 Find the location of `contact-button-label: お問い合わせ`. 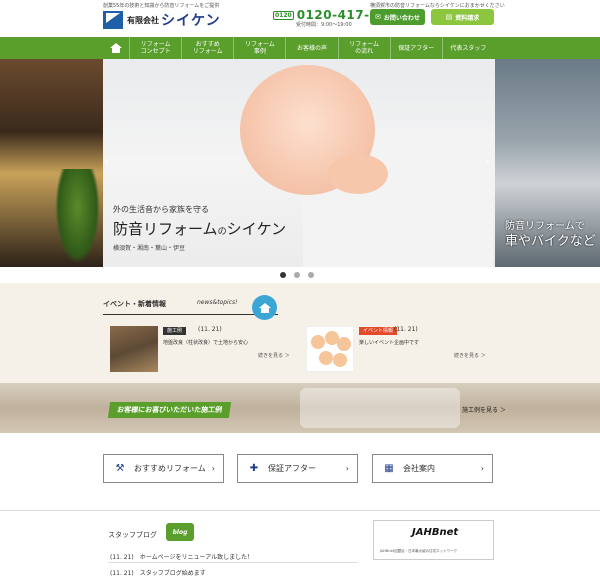

contact-button-label: お問い合わせ is located at coordinates (401, 18).